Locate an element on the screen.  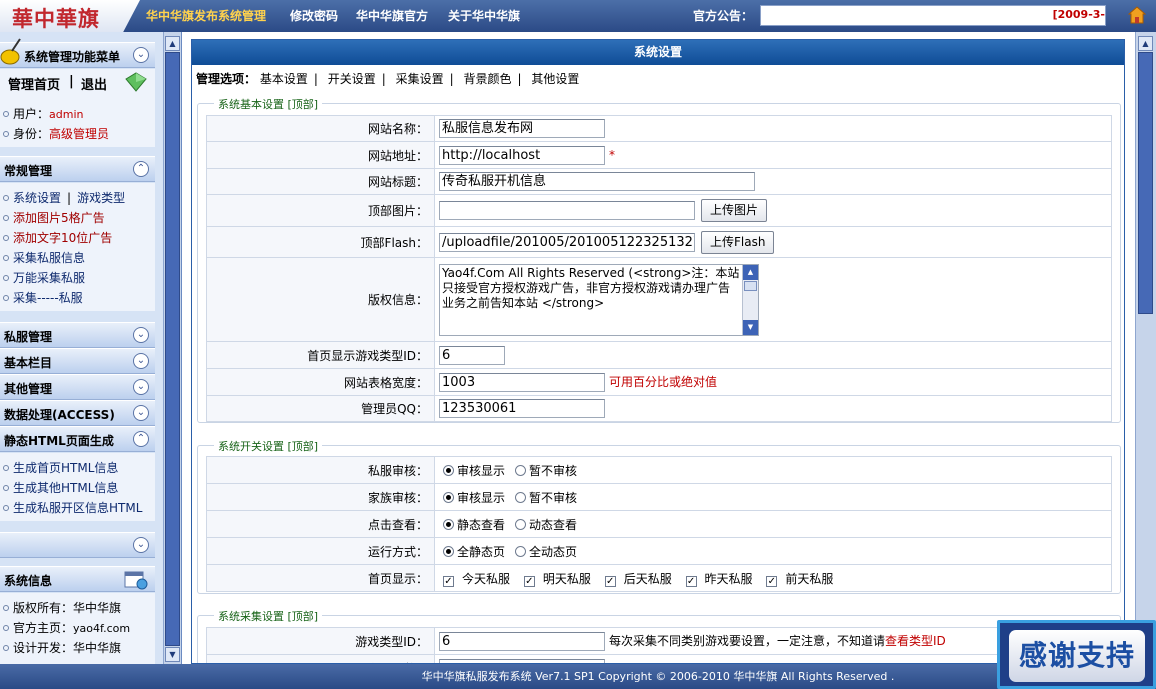
sidebar-section-general: 常规管理 ⌃ is located at coordinates (77, 169).